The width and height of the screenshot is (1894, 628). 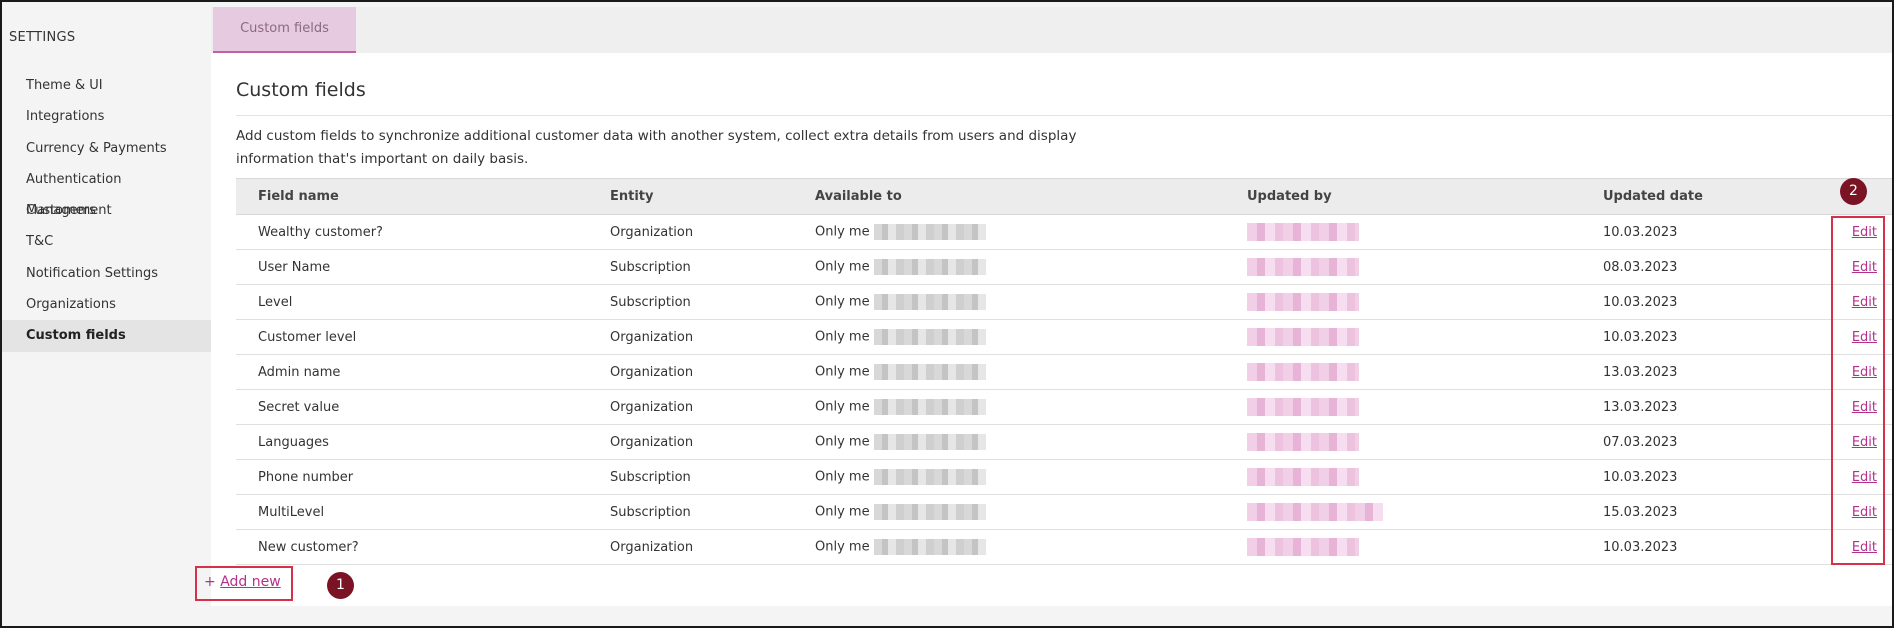 I want to click on sidebar-item-currency-payments: Currency & Payments, so click(x=106, y=148).